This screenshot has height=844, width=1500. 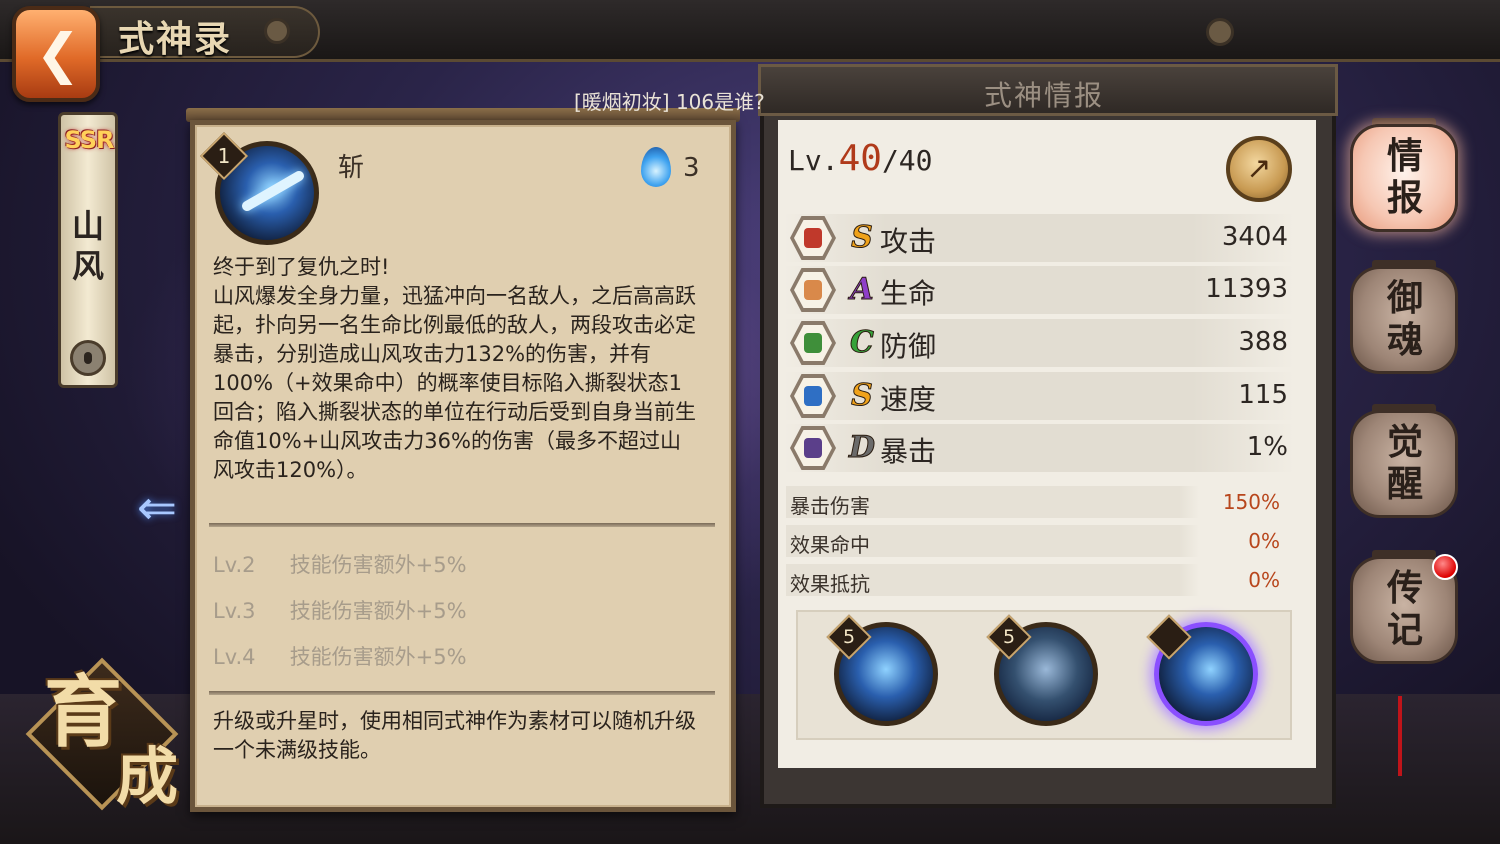 I want to click on boot-icon, so click(x=813, y=396).